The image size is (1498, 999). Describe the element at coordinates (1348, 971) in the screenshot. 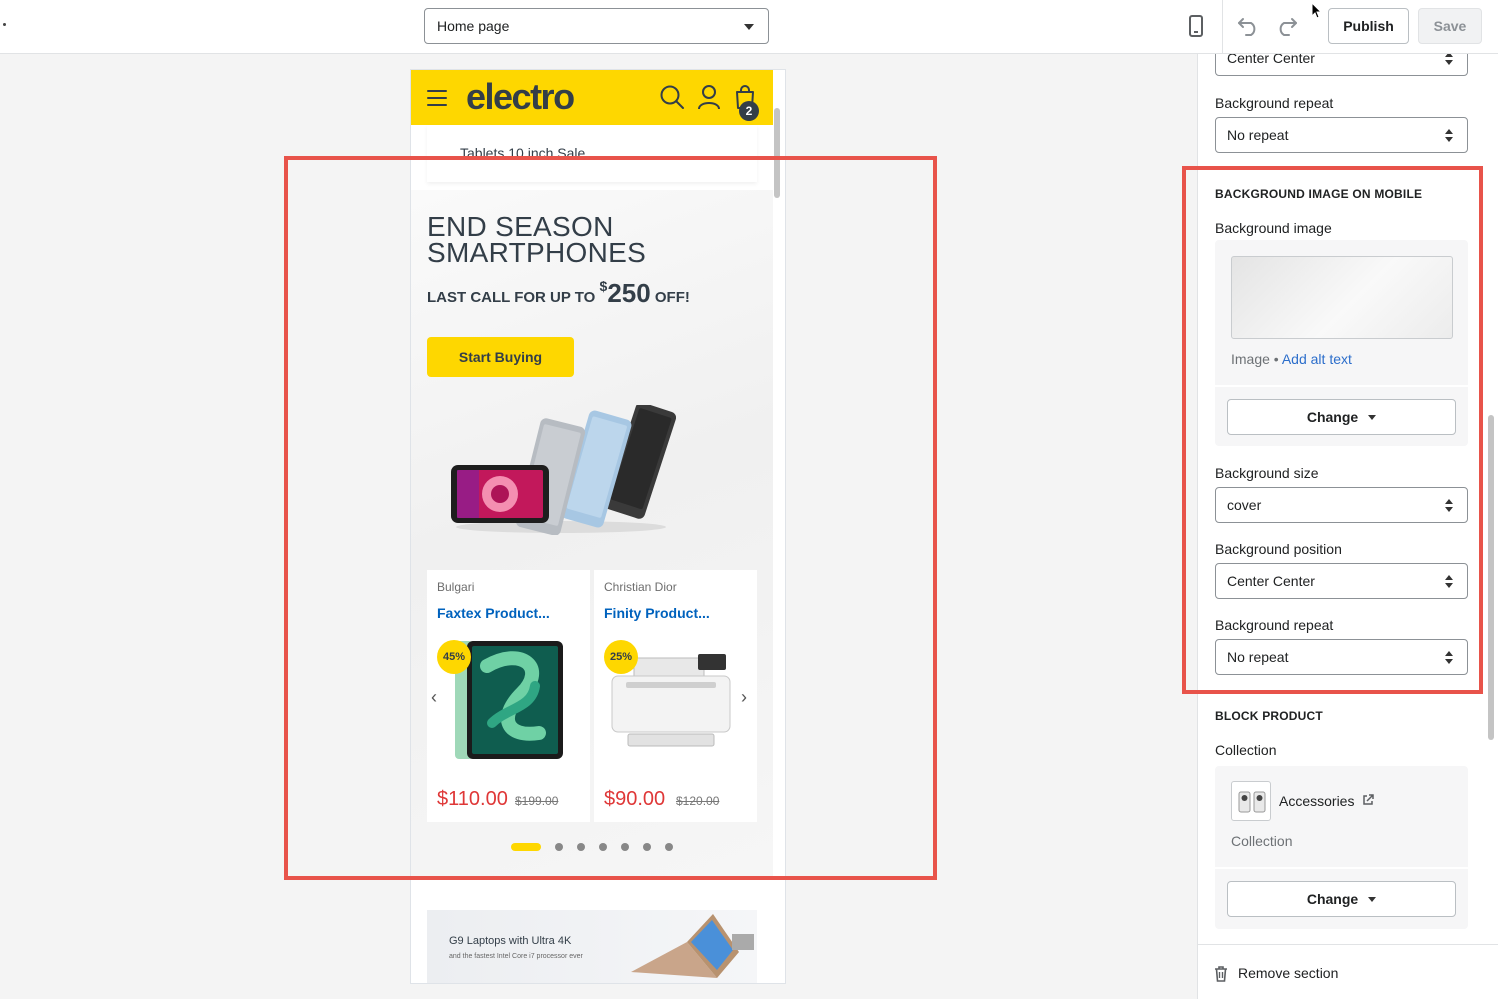

I see `panel-footer: Remove section` at that location.